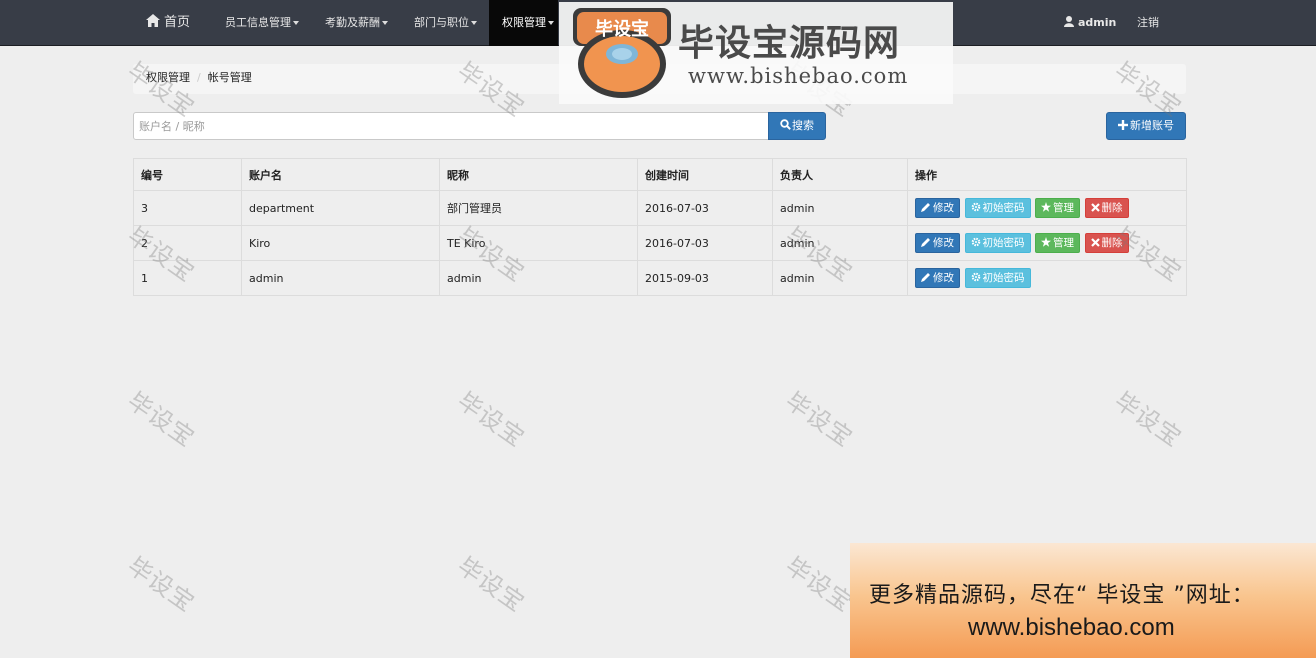 The image size is (1316, 658). I want to click on nav-user: admin, so click(1090, 23).